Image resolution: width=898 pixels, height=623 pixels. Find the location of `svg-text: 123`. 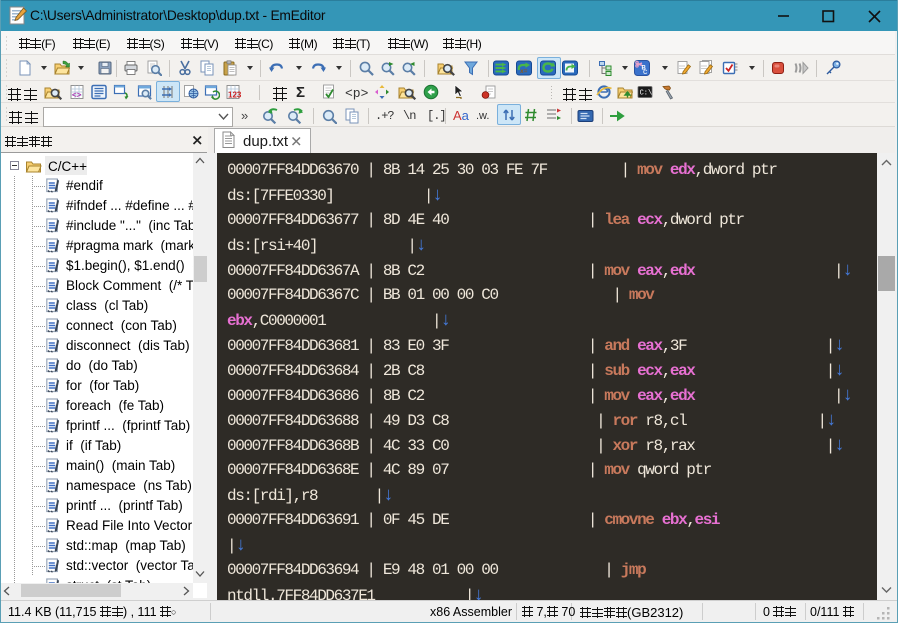

svg-text: 123 is located at coordinates (234, 95).